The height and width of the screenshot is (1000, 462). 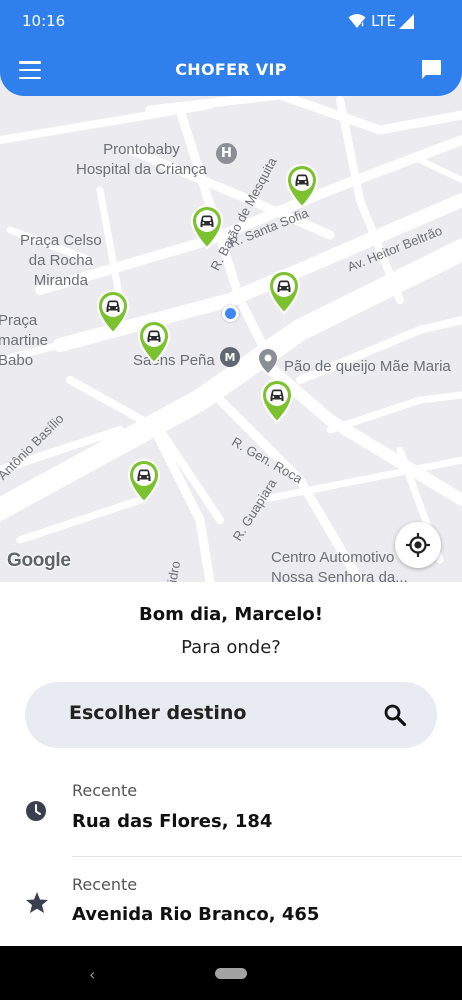 I want to click on search-icon, so click(x=395, y=717).